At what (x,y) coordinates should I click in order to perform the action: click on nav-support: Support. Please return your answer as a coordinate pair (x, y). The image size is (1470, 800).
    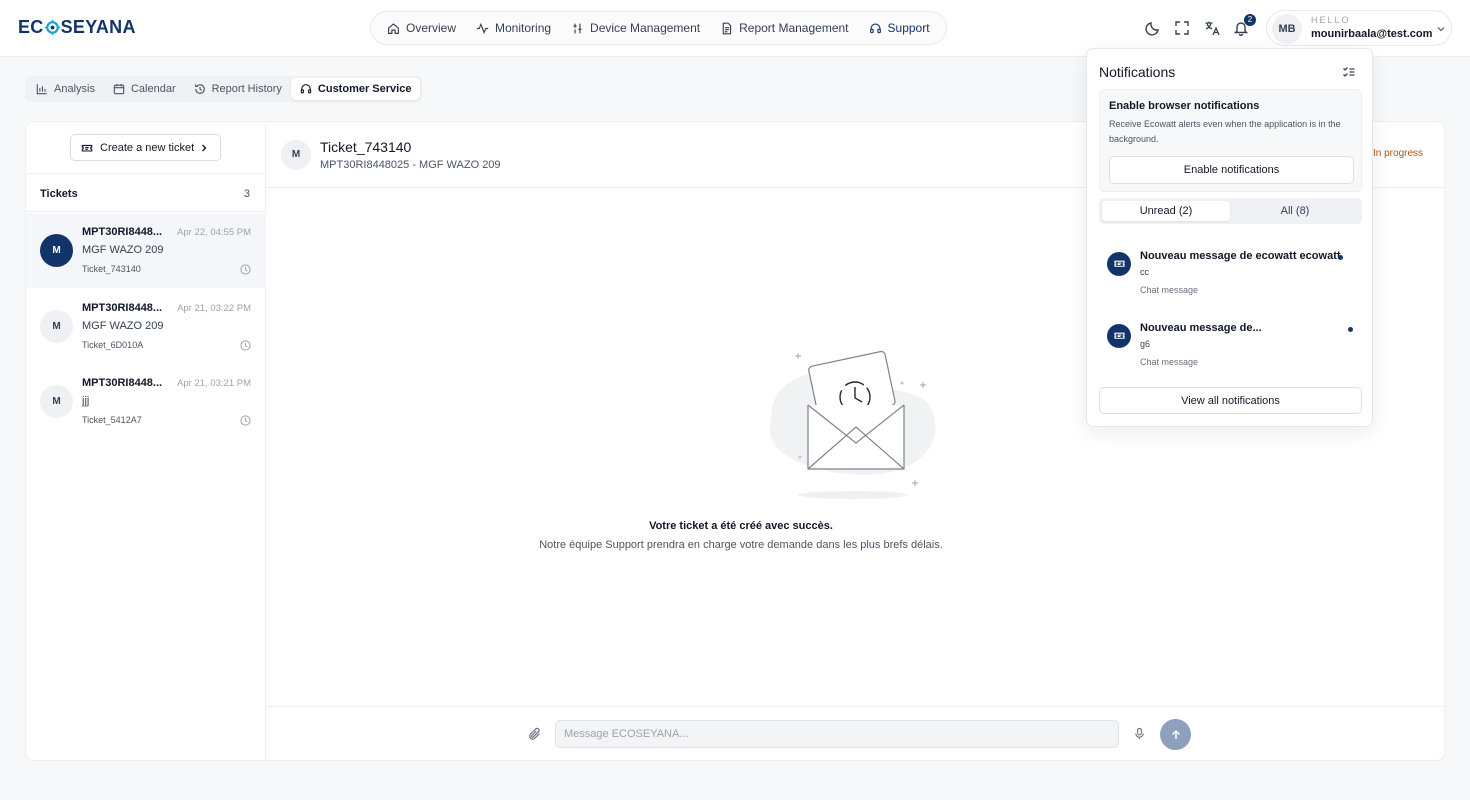
    Looking at the image, I should click on (899, 28).